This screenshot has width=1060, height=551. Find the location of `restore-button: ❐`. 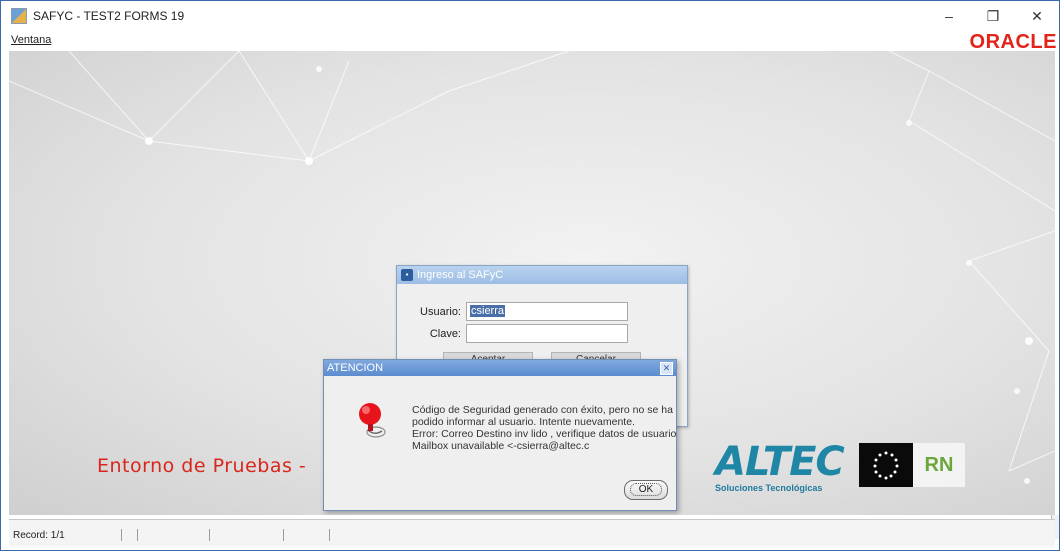

restore-button: ❐ is located at coordinates (993, 16).